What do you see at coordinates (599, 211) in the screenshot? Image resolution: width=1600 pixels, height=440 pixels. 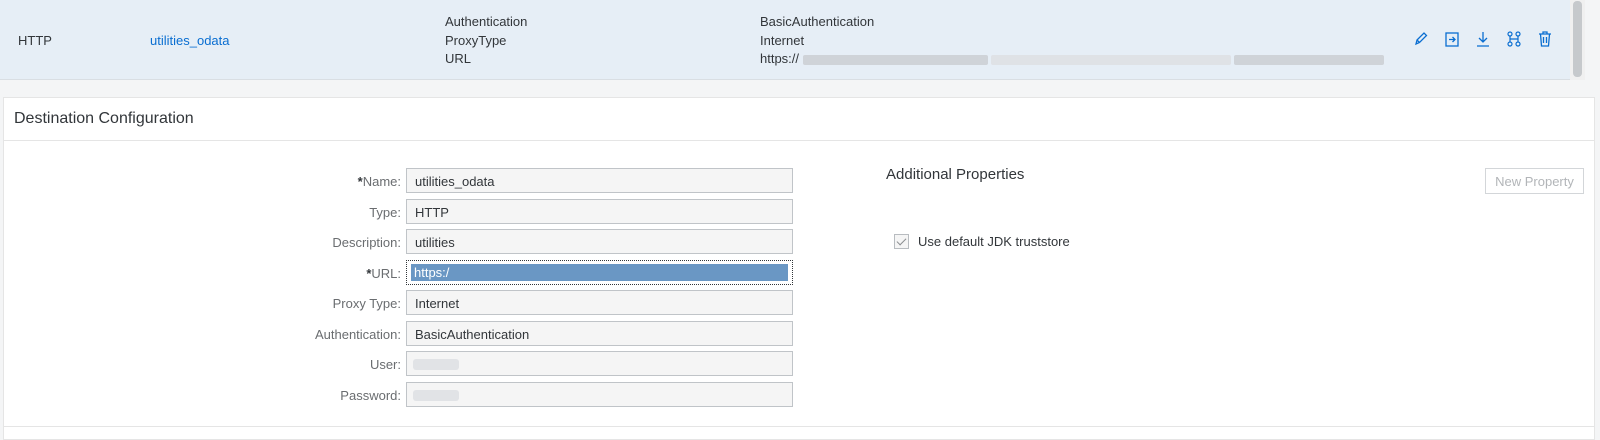 I see `type-field: HTTP` at bounding box center [599, 211].